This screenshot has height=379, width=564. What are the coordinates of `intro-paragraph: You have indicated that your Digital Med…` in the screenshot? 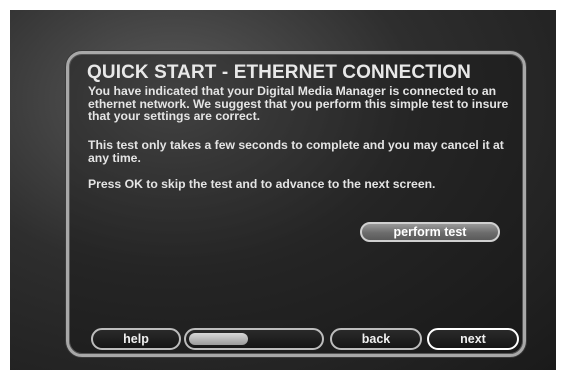 It's located at (298, 103).